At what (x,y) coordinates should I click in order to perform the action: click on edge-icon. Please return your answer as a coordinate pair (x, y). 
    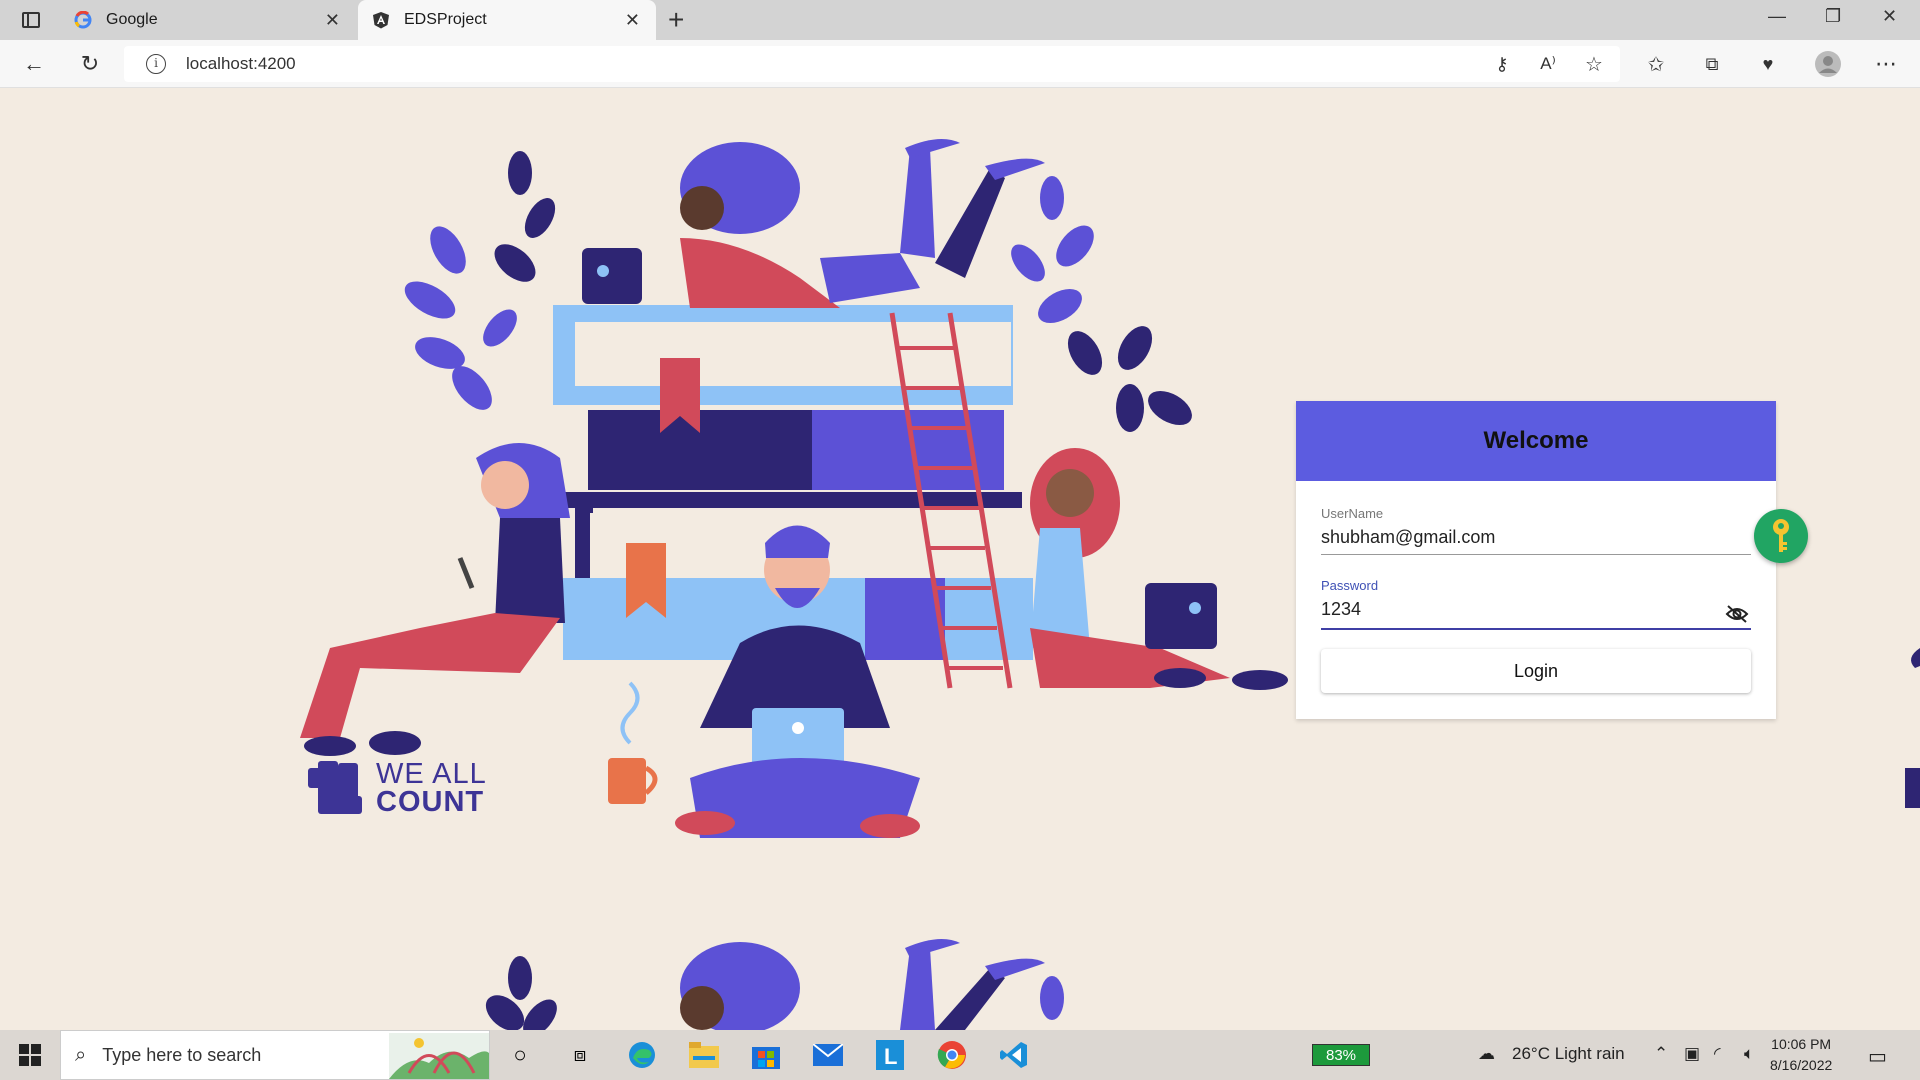
    Looking at the image, I should click on (642, 1055).